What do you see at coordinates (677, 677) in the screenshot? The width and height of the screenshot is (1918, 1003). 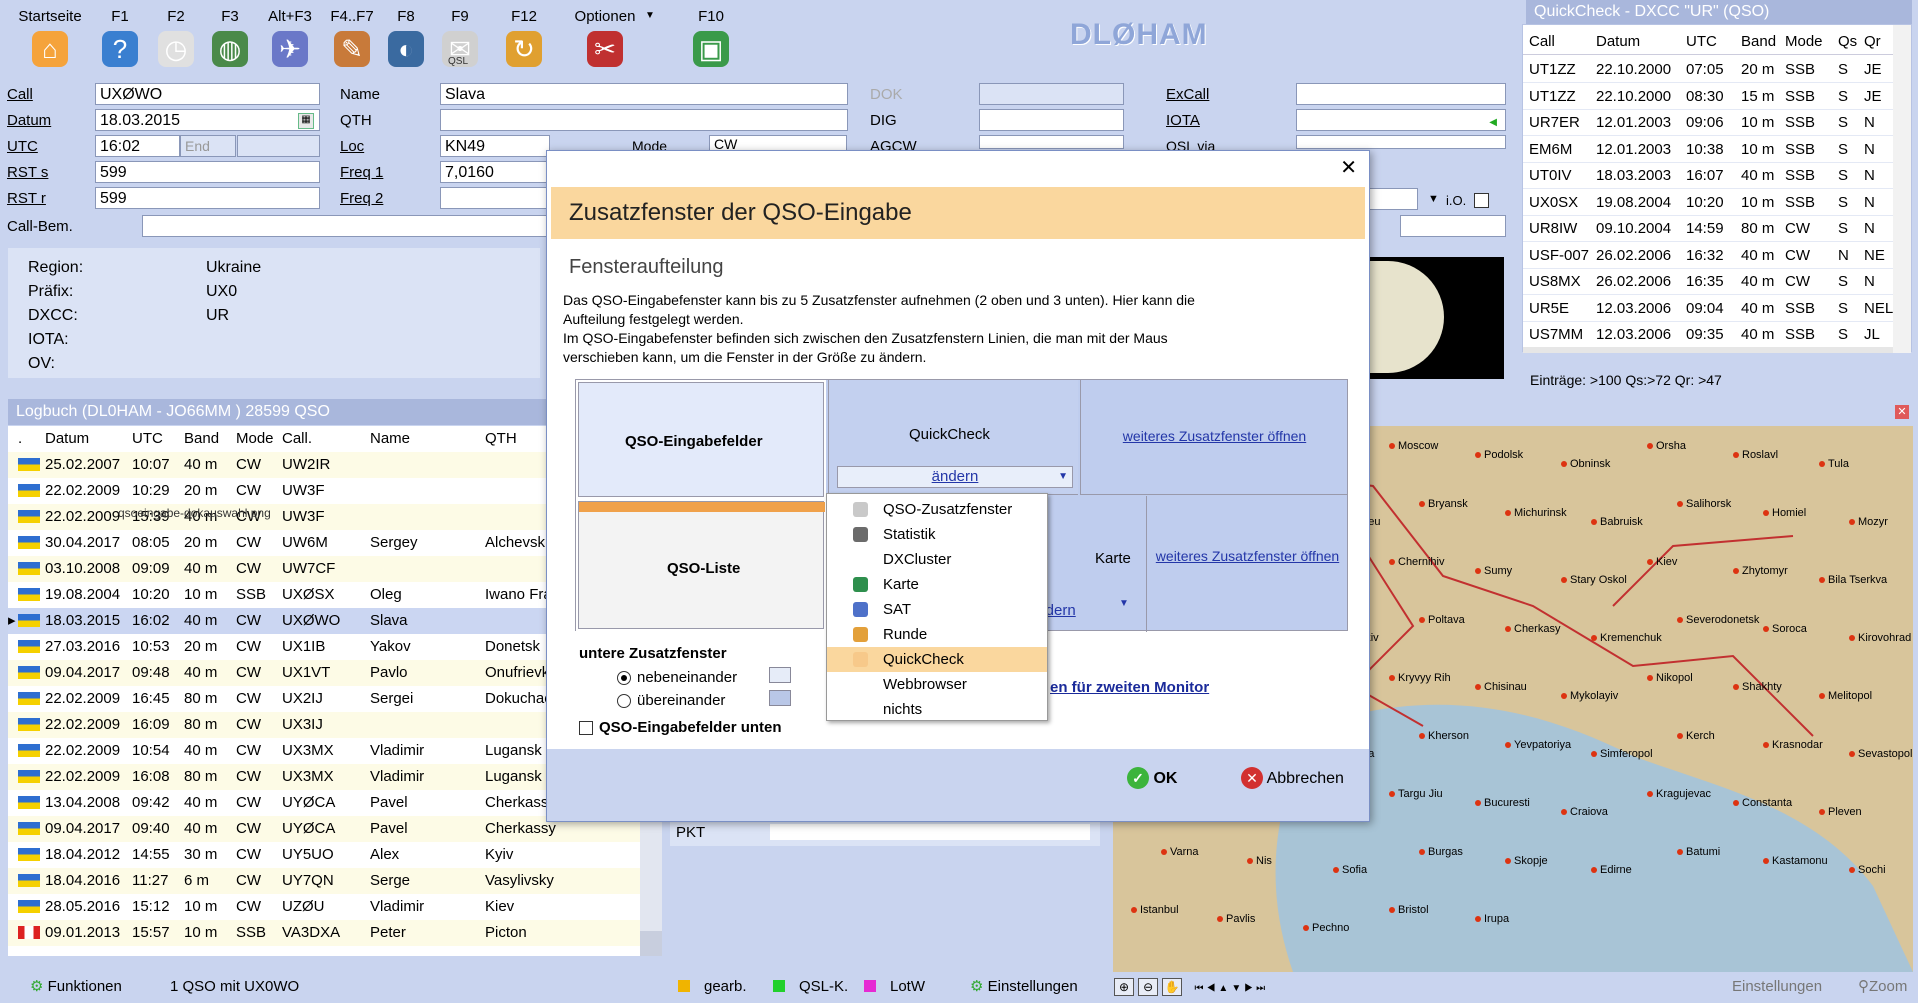 I see `radio-side: nebeneinander` at bounding box center [677, 677].